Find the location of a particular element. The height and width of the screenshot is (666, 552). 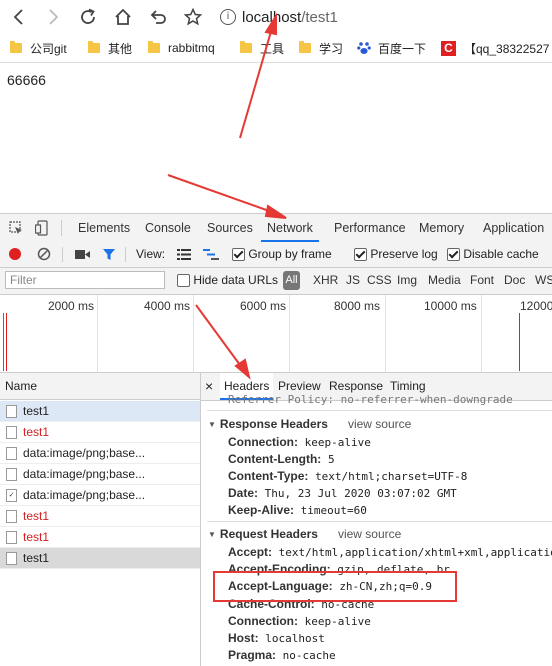

folder-icon is located at coordinates (94, 47).